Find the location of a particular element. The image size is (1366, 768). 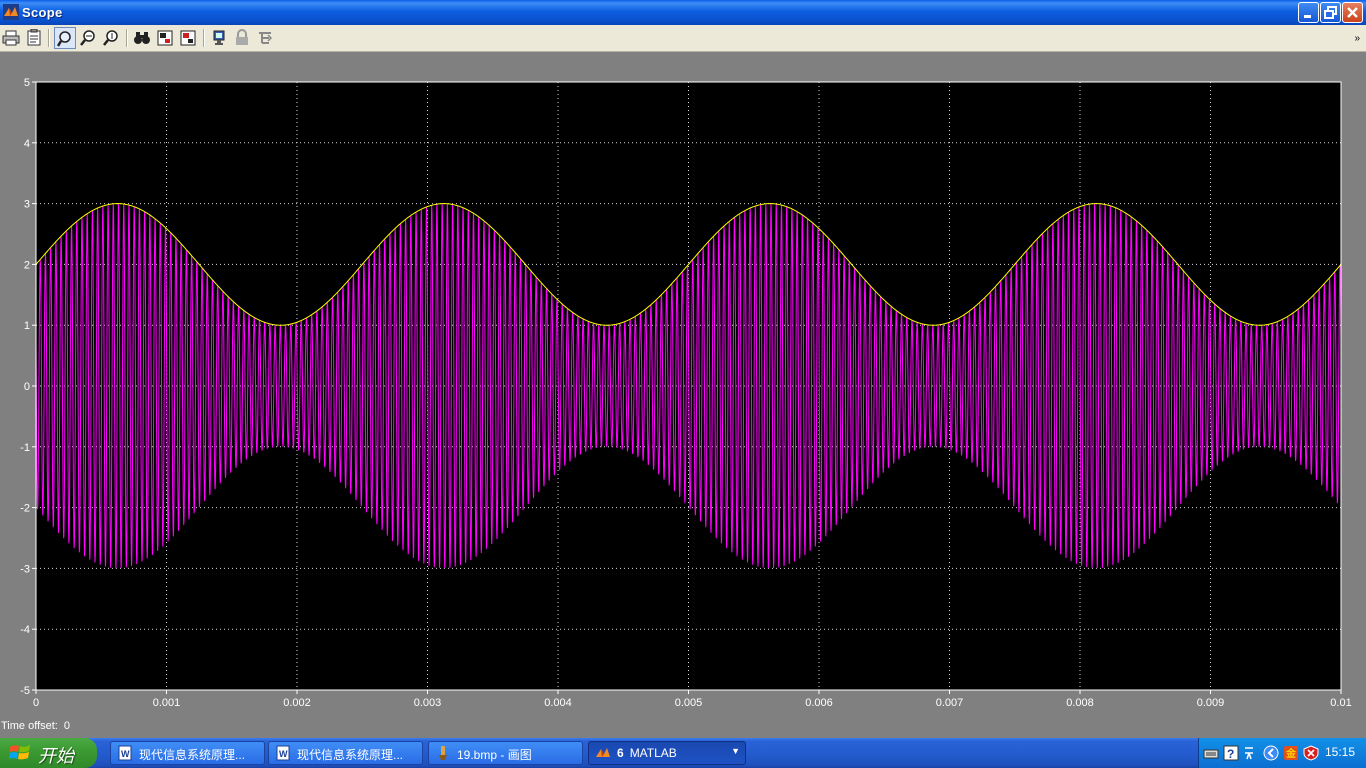

restore-axes-settings-icon is located at coordinates (188, 38).